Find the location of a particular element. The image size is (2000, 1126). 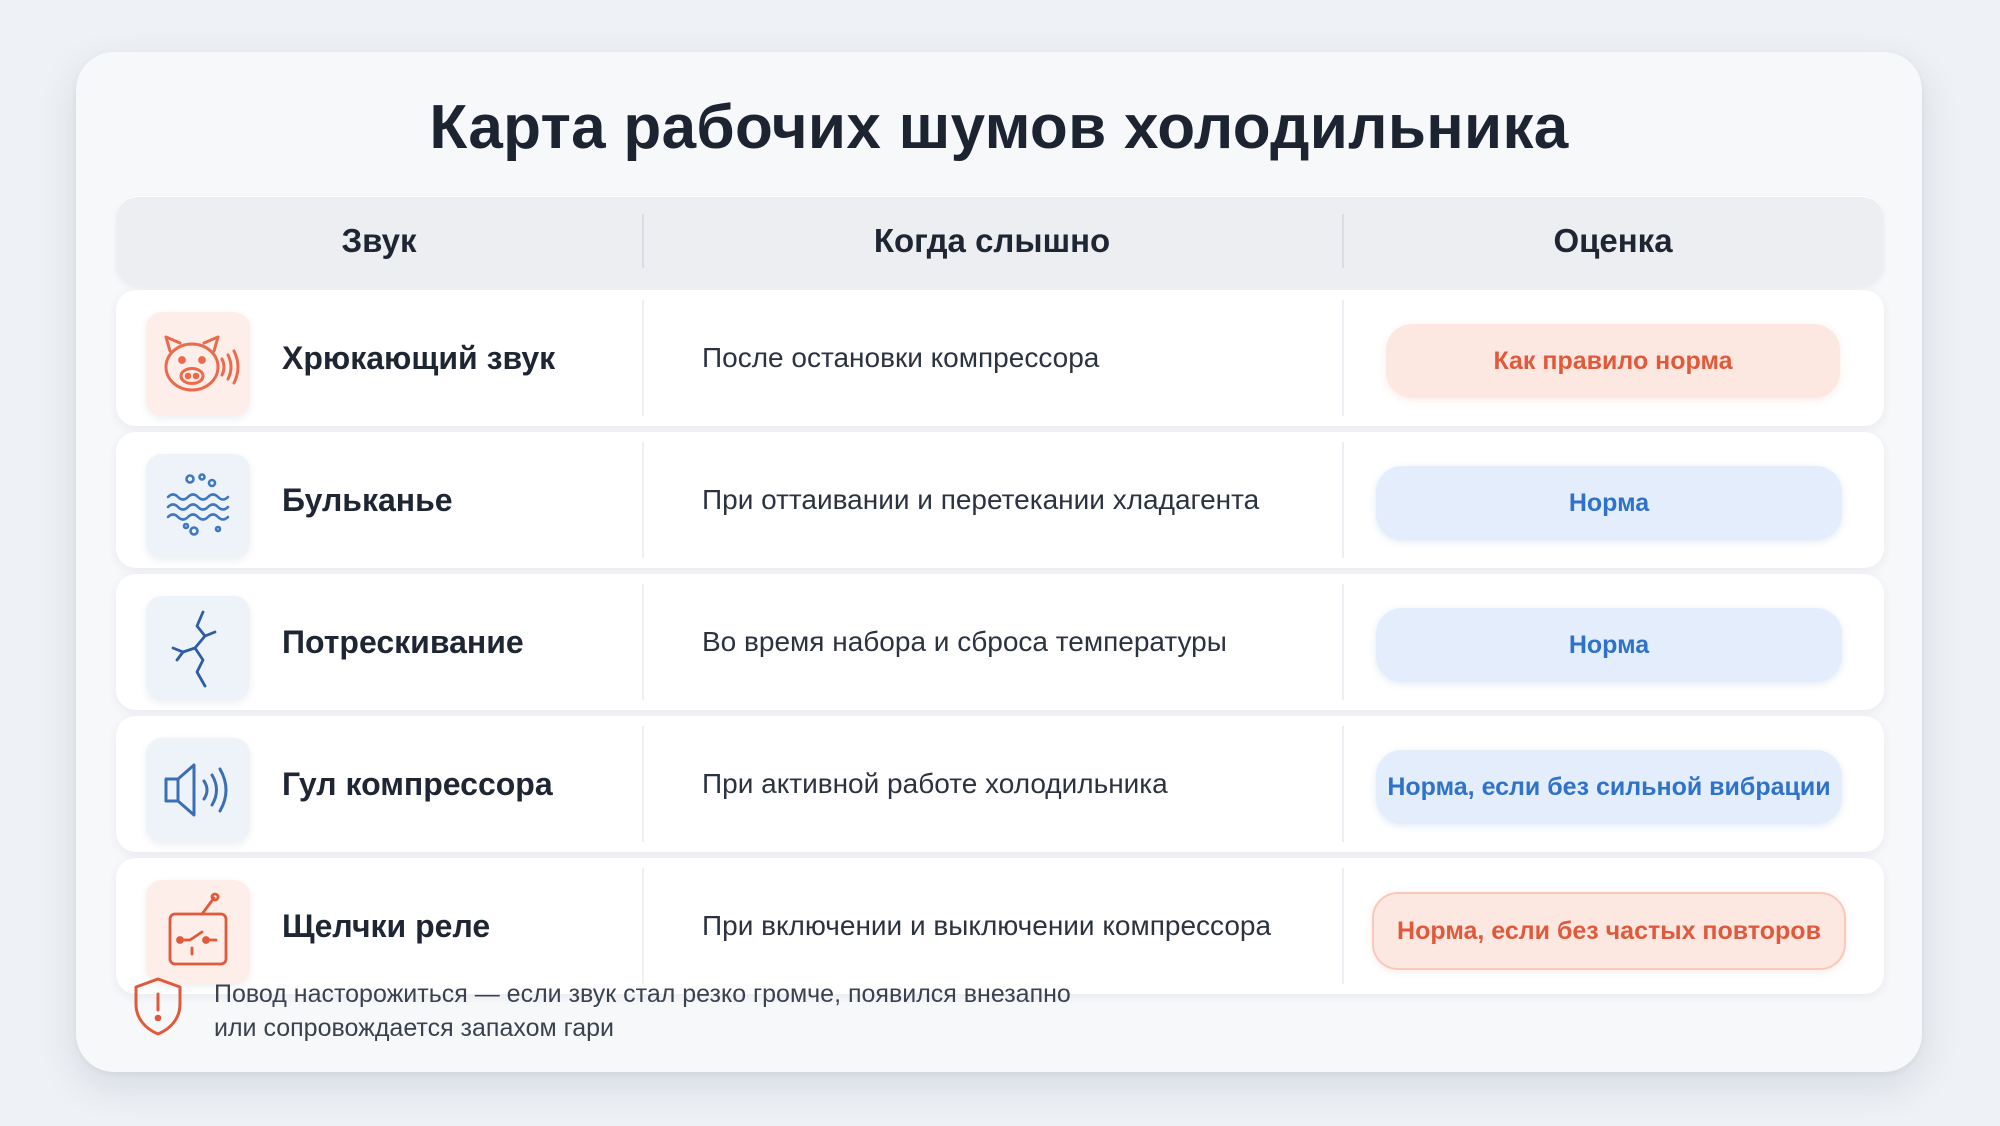

when-text: При оттаивании и перетекании хладагента is located at coordinates (981, 499).